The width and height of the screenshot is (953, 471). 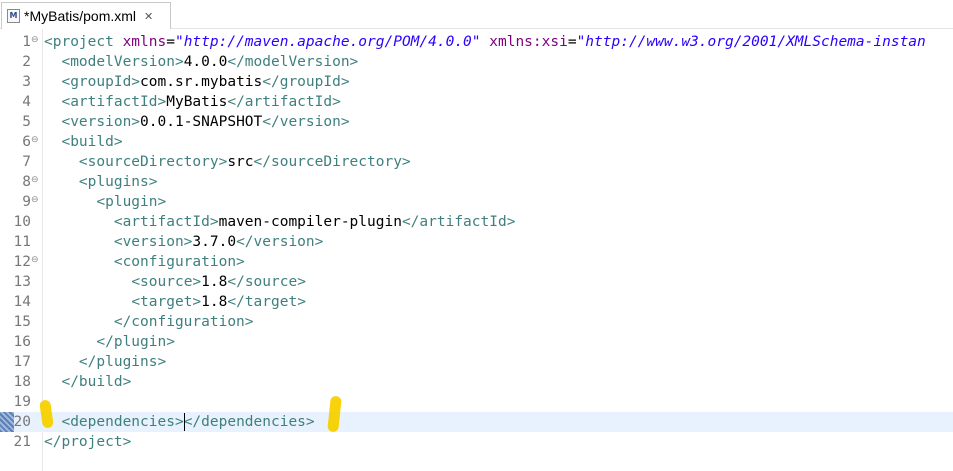 I want to click on token-tag: <build>, so click(x=92, y=142).